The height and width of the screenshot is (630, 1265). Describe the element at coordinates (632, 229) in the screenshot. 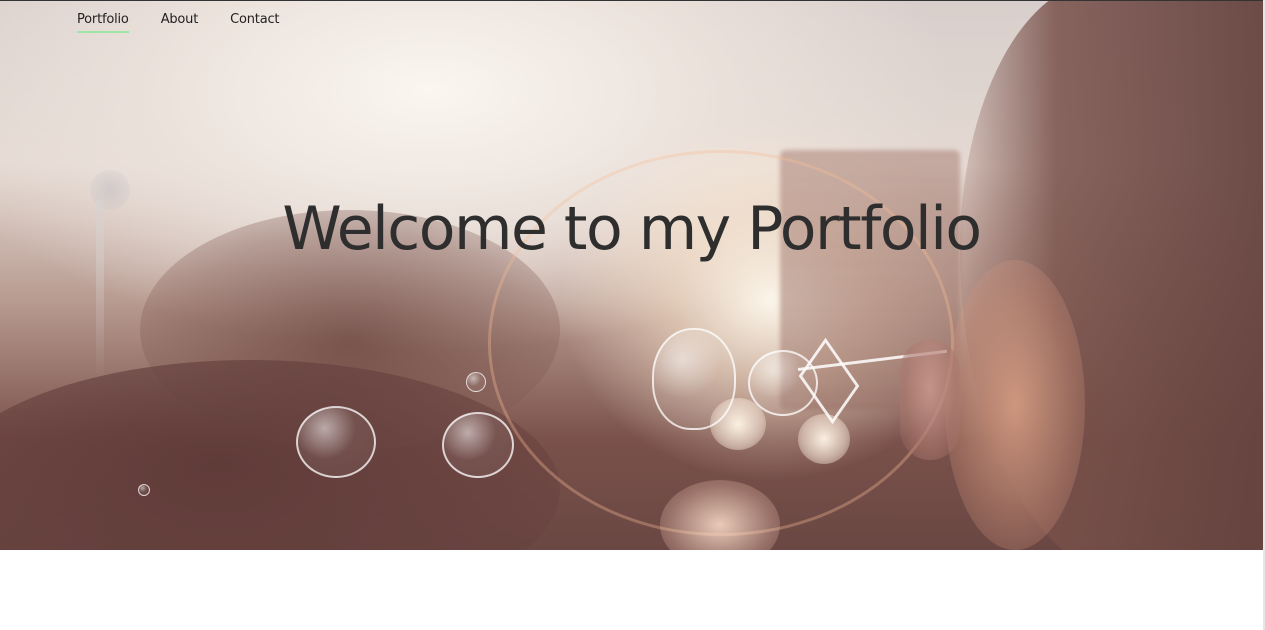

I see `hero-title: Welcome to my Portfolio` at that location.